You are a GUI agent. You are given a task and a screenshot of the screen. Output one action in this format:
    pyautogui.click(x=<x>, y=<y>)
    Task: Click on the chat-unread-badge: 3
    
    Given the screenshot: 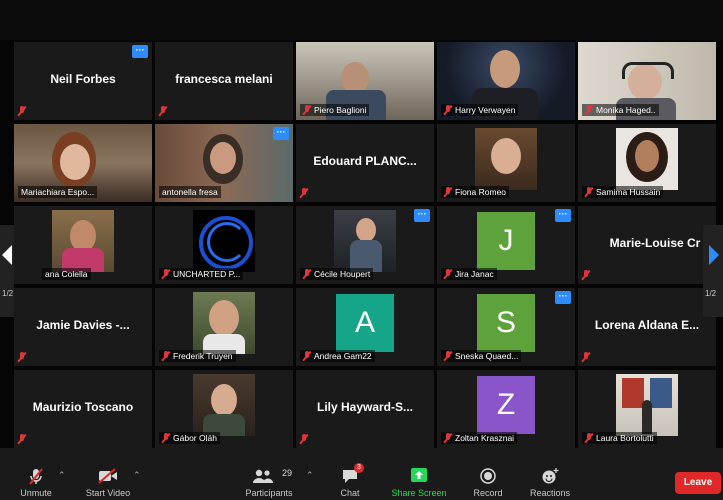 What is the action you would take?
    pyautogui.click(x=359, y=468)
    